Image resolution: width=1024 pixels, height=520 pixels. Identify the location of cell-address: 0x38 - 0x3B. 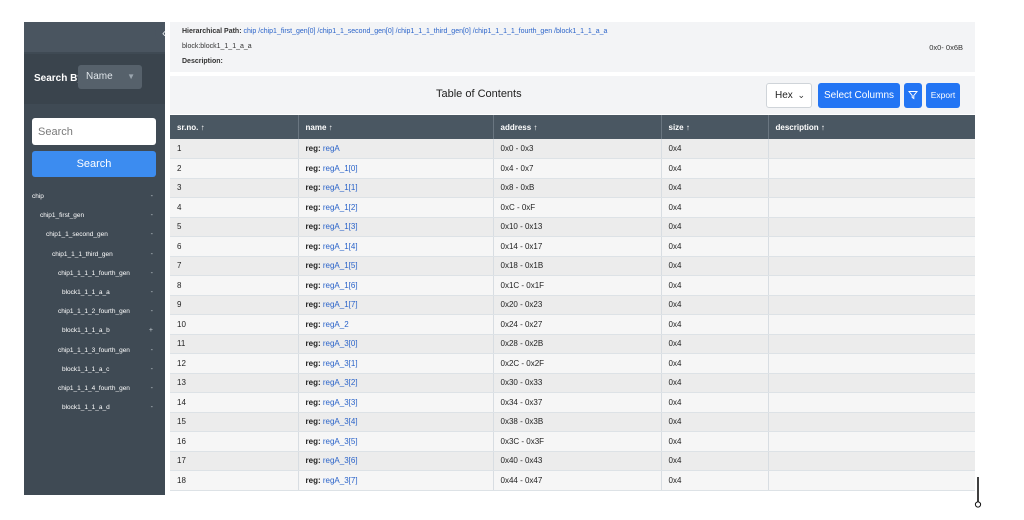
(577, 422).